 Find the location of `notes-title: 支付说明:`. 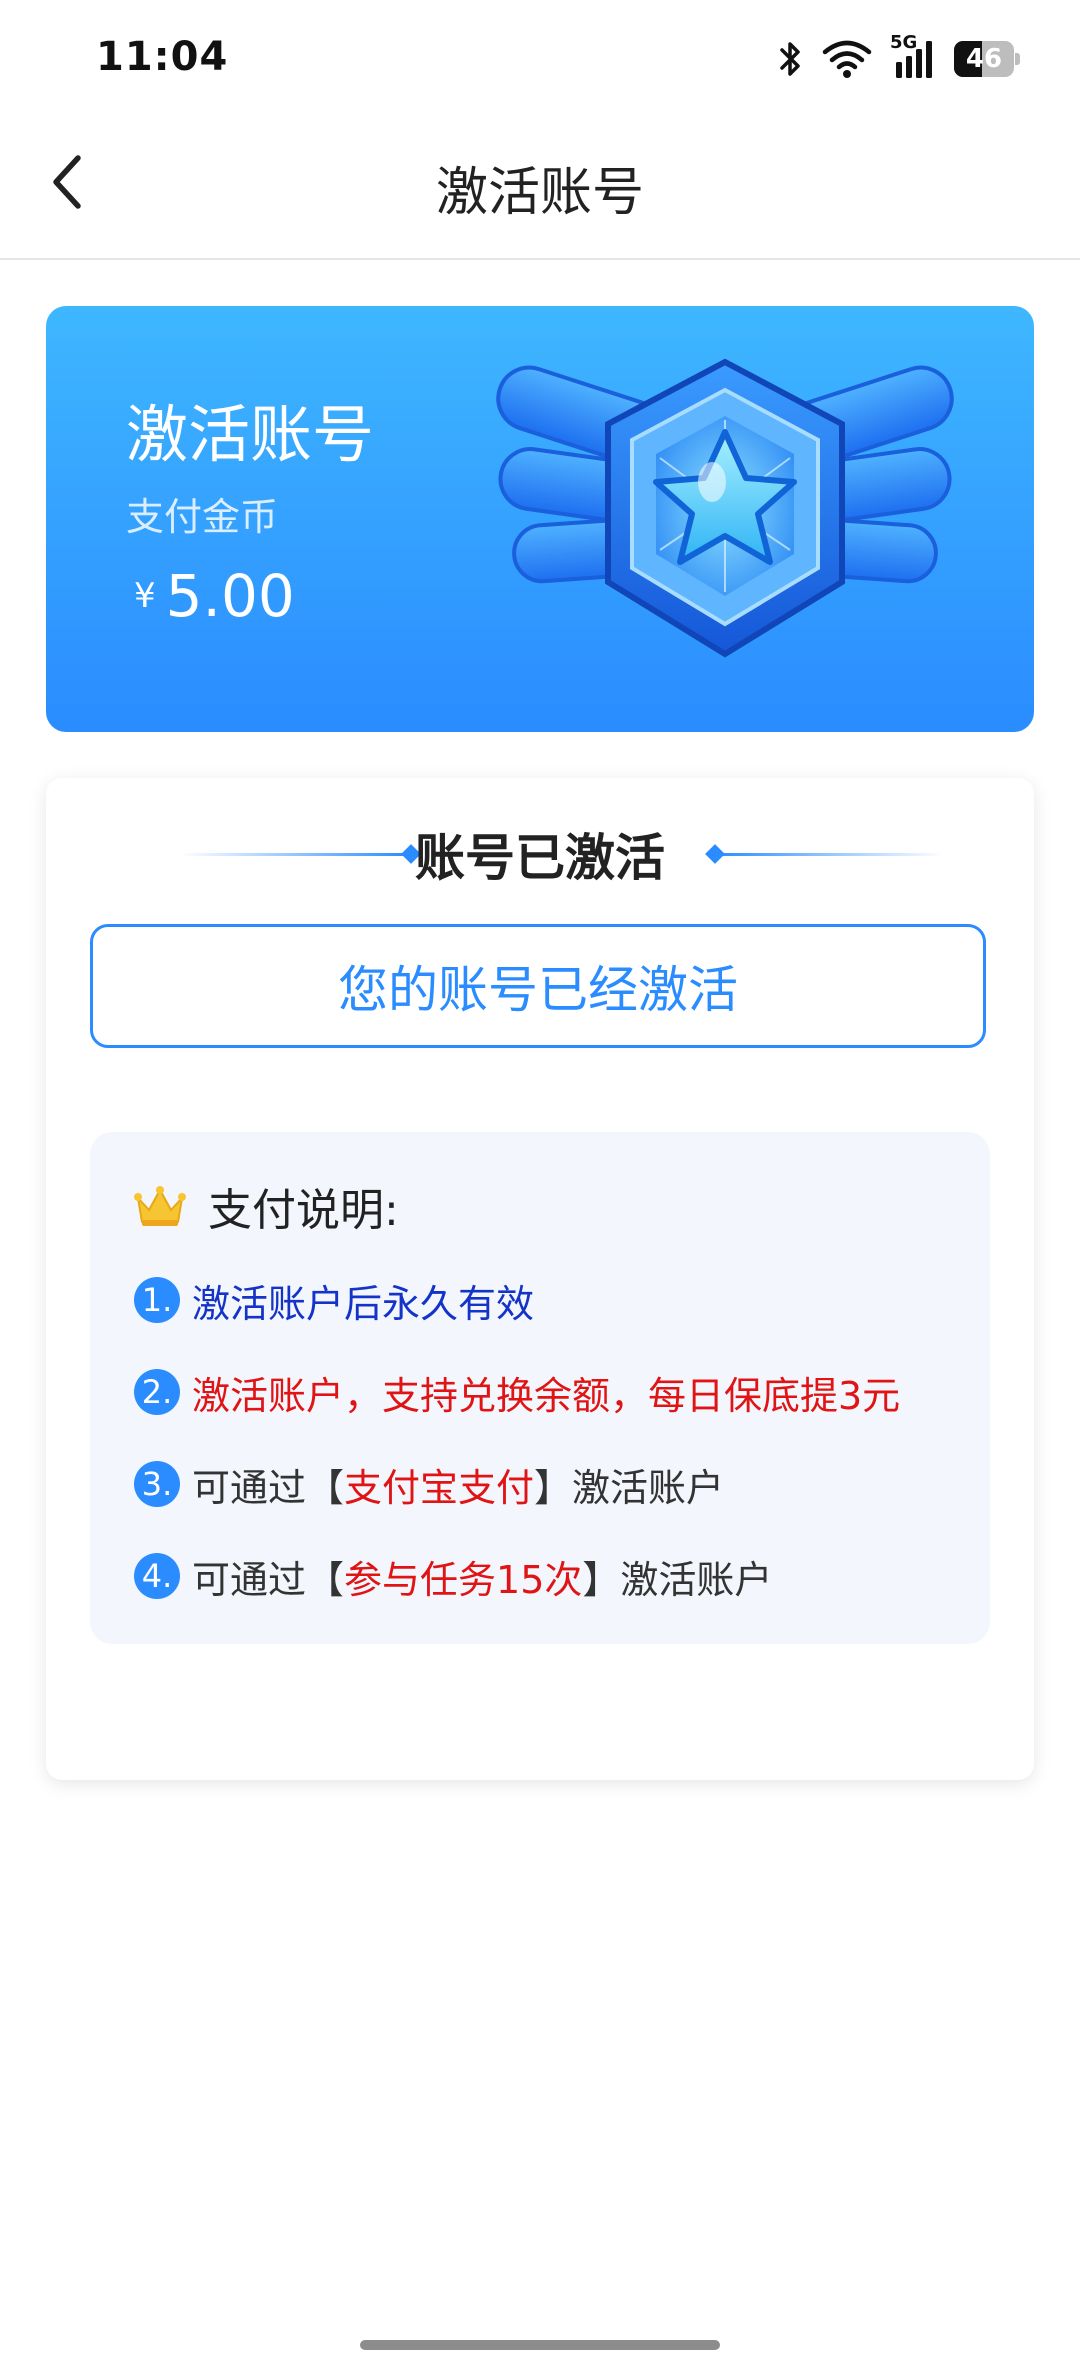

notes-title: 支付说明: is located at coordinates (266, 1206).